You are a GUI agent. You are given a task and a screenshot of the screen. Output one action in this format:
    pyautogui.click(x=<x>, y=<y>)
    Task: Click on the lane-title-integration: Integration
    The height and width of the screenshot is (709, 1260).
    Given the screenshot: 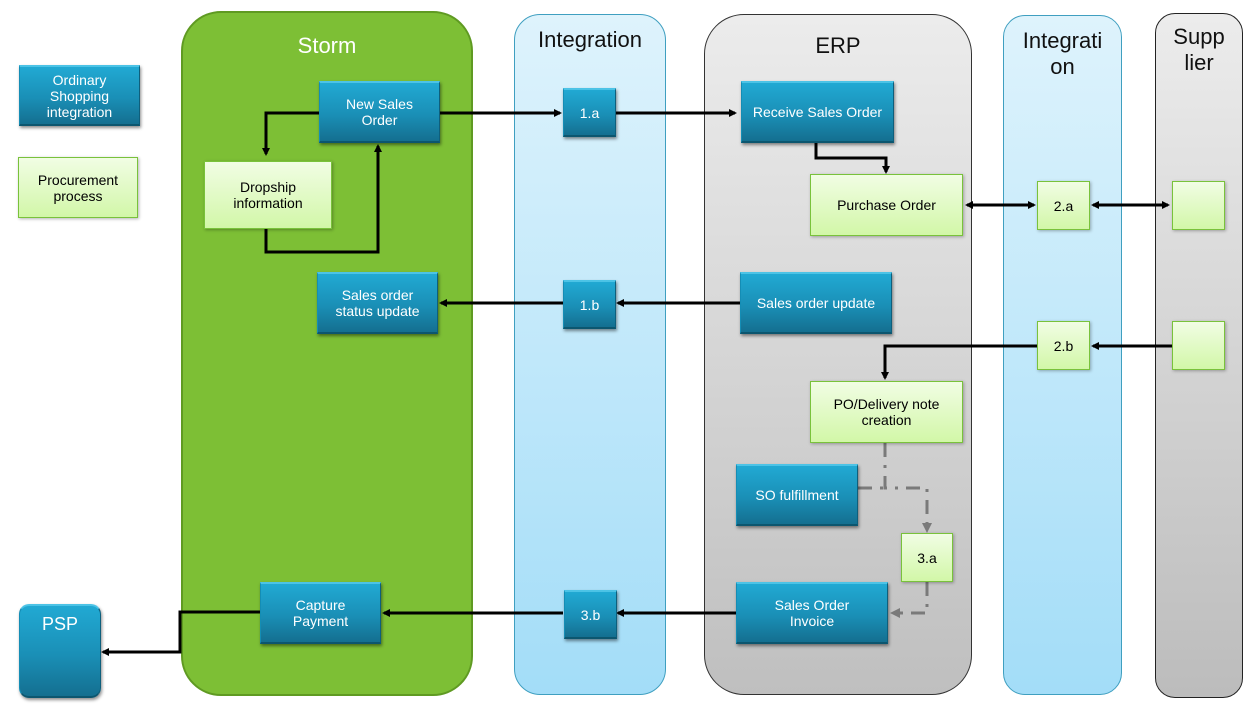 What is the action you would take?
    pyautogui.click(x=590, y=39)
    